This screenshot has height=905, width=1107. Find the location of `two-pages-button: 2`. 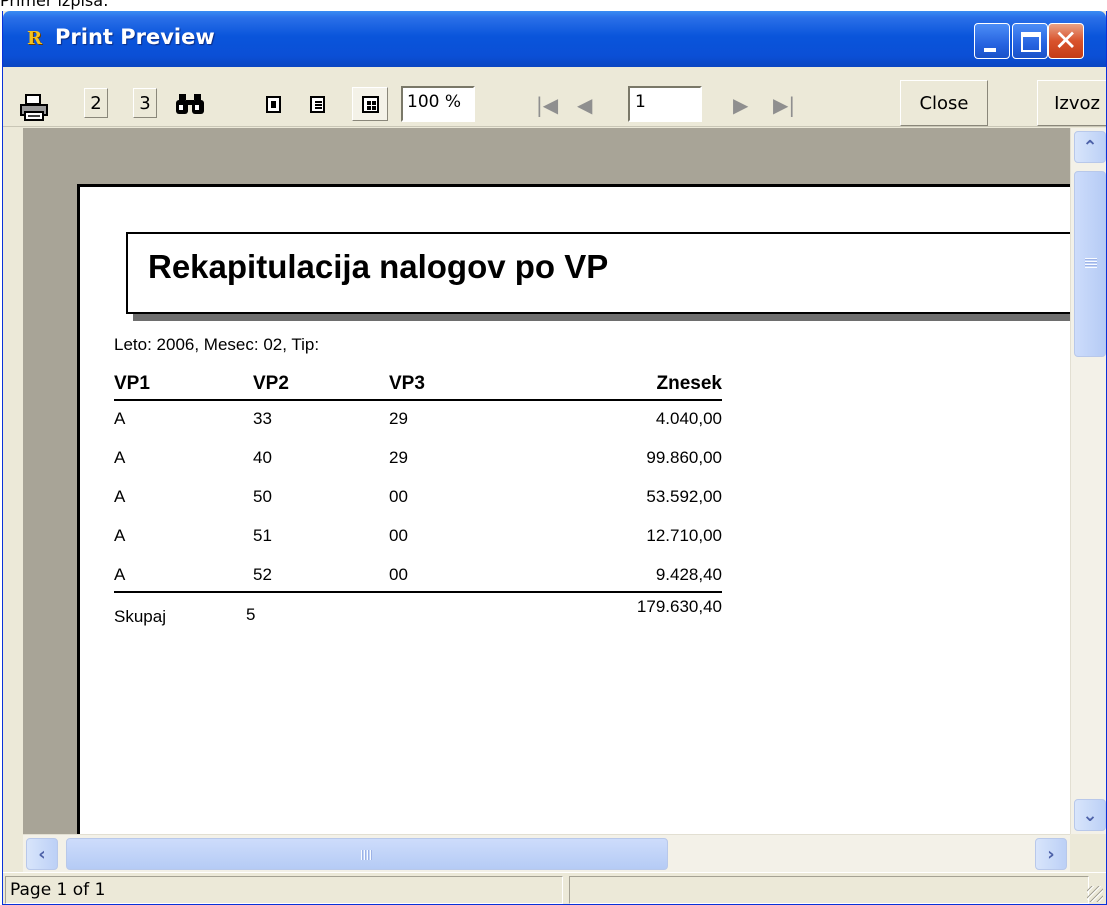

two-pages-button: 2 is located at coordinates (96, 103).